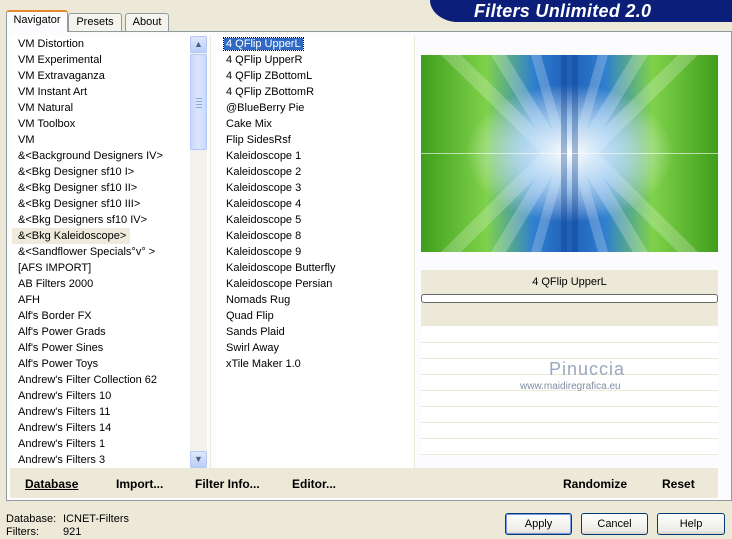 This screenshot has width=732, height=539. Describe the element at coordinates (101, 460) in the screenshot. I see `category-item: Andrew's Filters 3` at that location.